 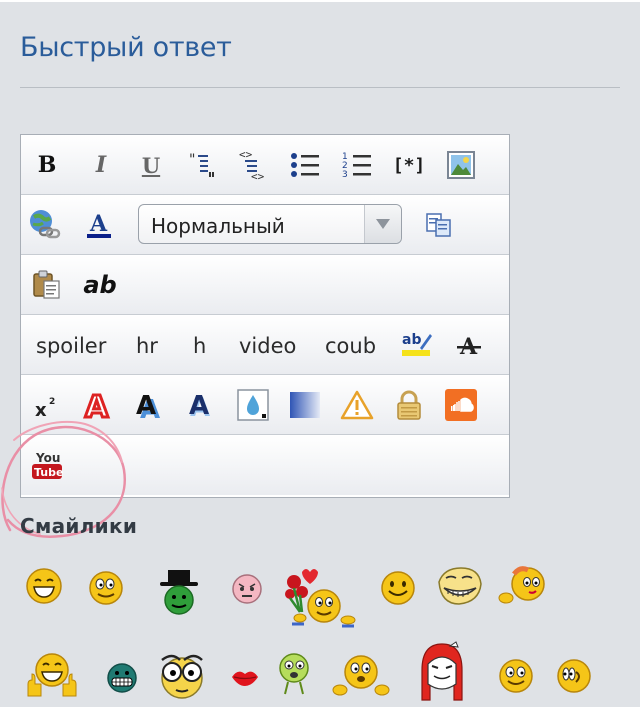 I want to click on quote-button: ", so click(x=203, y=165).